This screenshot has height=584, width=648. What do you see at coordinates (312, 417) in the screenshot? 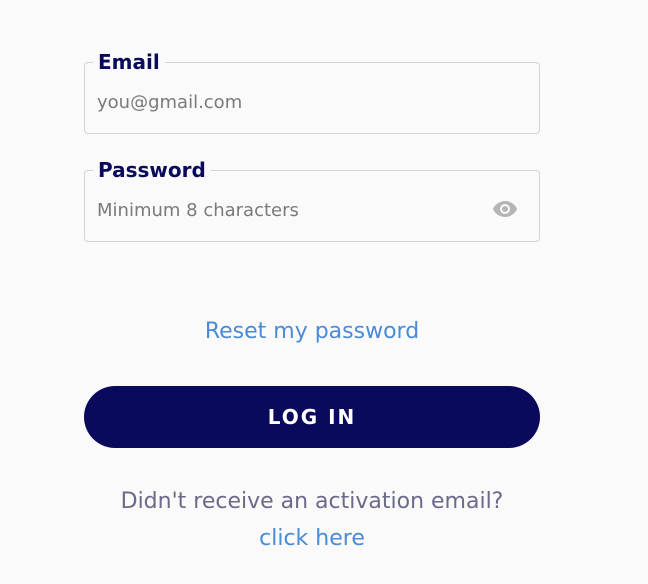
I see `login-button: LOG IN` at bounding box center [312, 417].